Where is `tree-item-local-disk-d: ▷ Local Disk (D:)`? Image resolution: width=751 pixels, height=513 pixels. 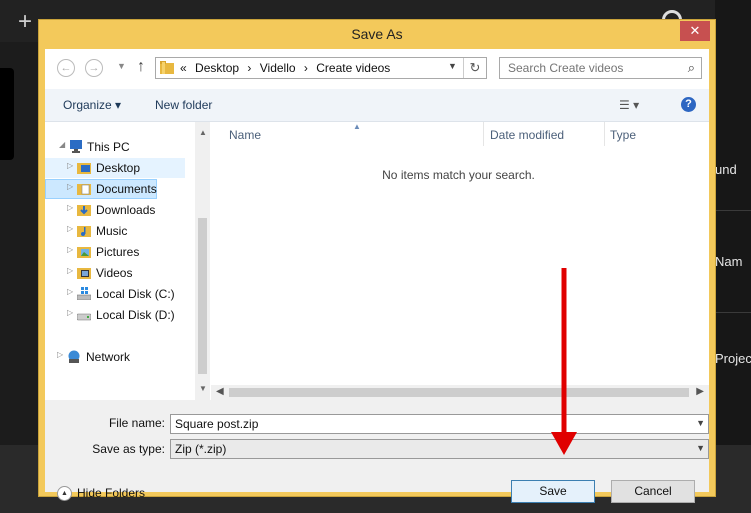 tree-item-local-disk-d: ▷ Local Disk (D:) is located at coordinates (115, 315).